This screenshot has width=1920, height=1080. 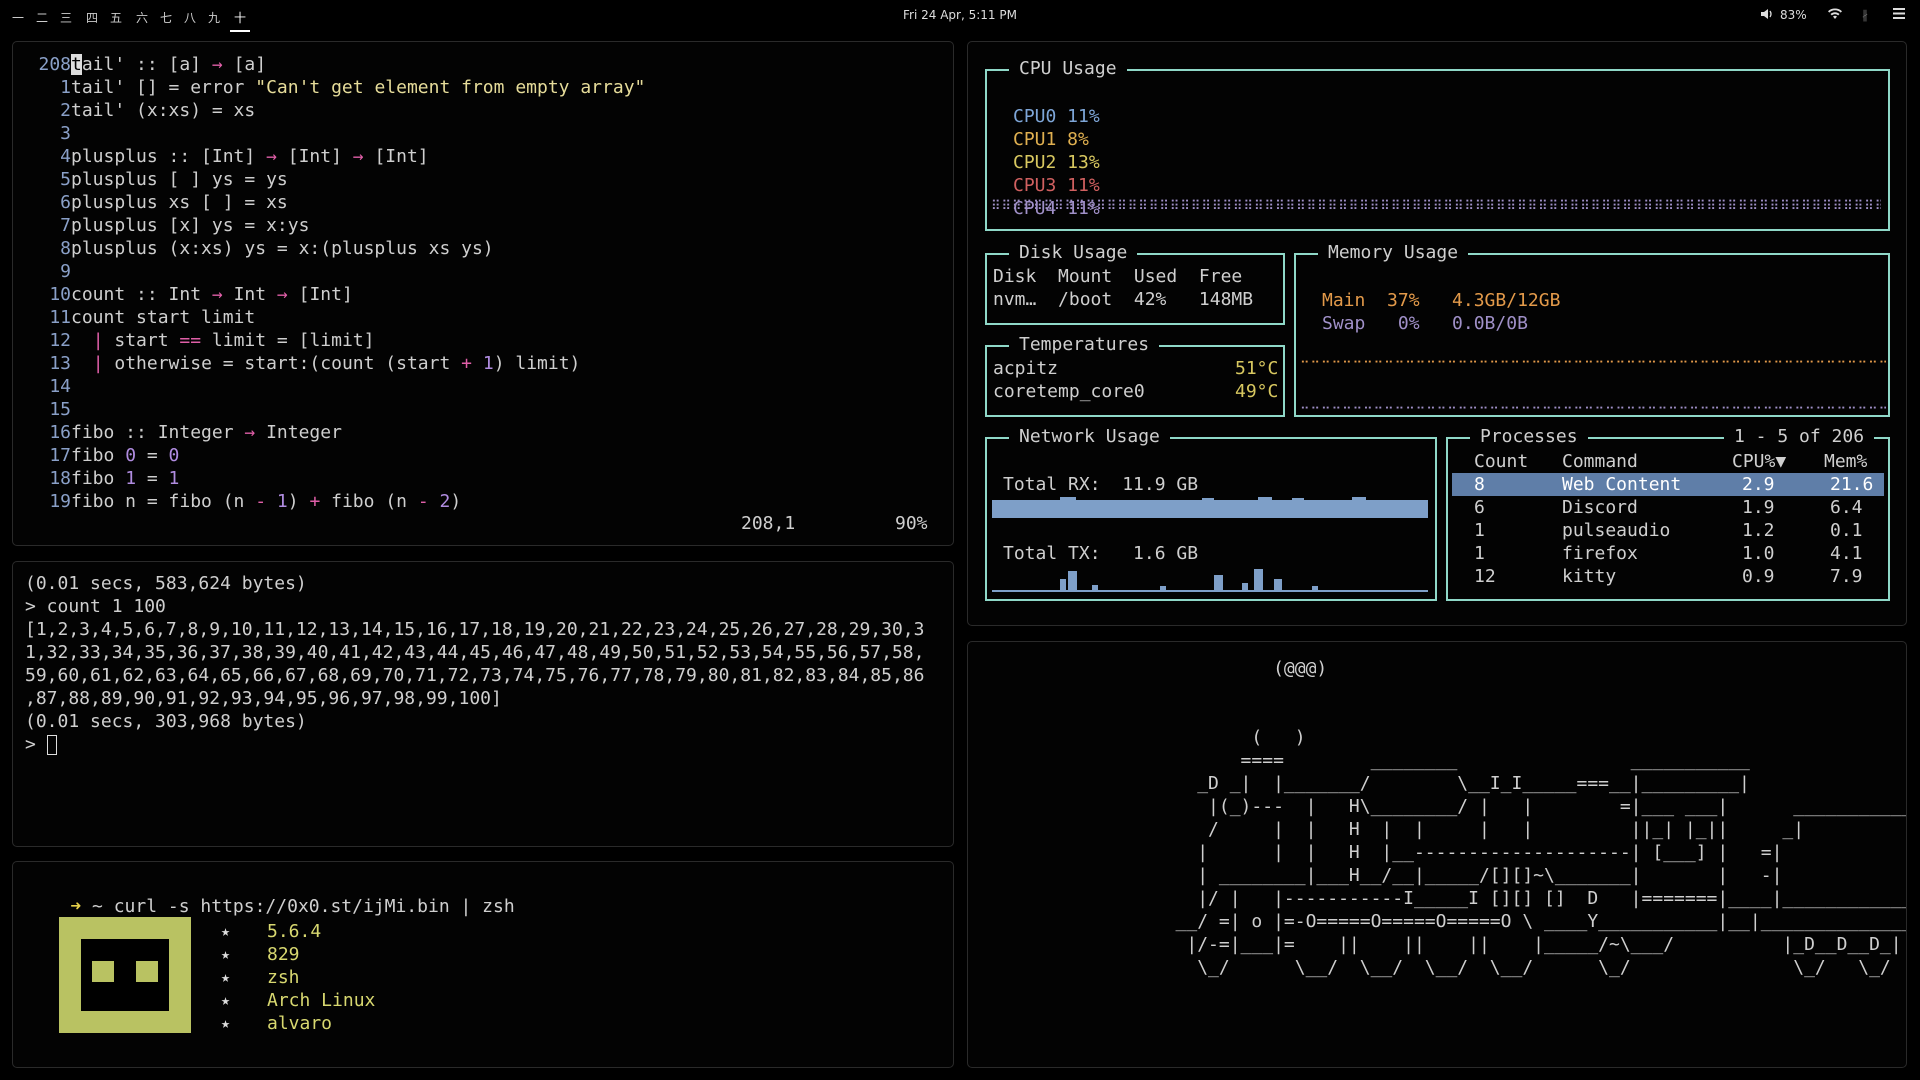 I want to click on system-info-item: 829, so click(x=283, y=954).